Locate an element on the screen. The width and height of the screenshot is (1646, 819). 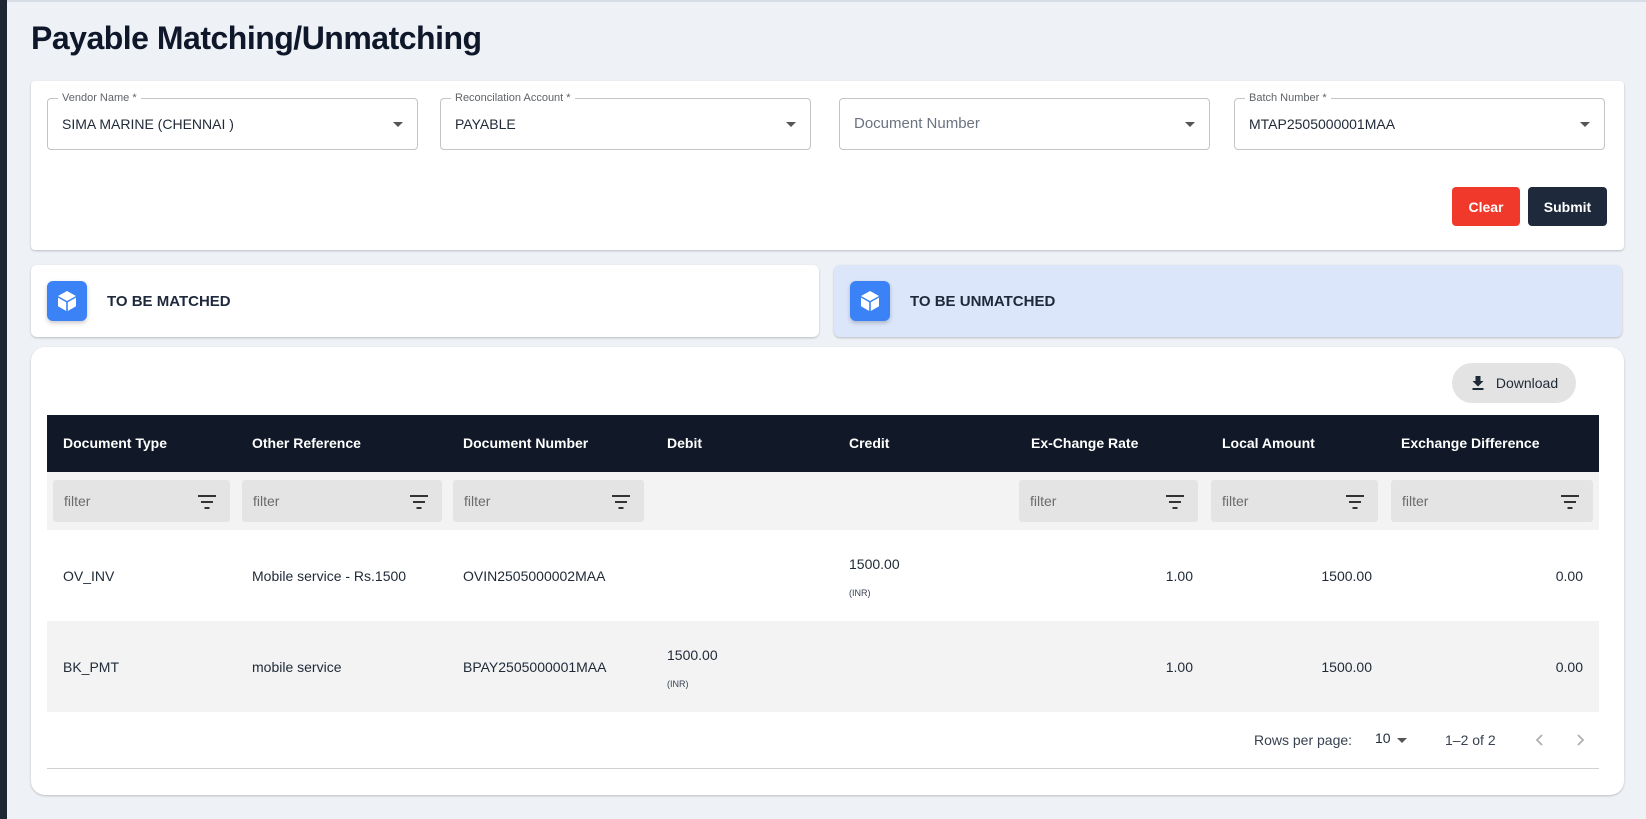
tab-to-be-matched: TO BE MATCHED is located at coordinates (425, 301).